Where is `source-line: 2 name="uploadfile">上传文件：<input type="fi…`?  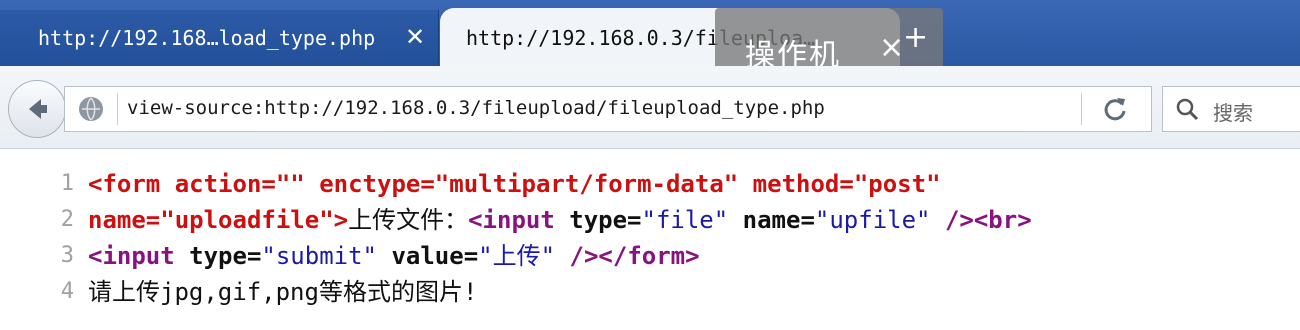
source-line: 2 name="uploadfile">上传文件：<input type="fi… is located at coordinates (650, 220).